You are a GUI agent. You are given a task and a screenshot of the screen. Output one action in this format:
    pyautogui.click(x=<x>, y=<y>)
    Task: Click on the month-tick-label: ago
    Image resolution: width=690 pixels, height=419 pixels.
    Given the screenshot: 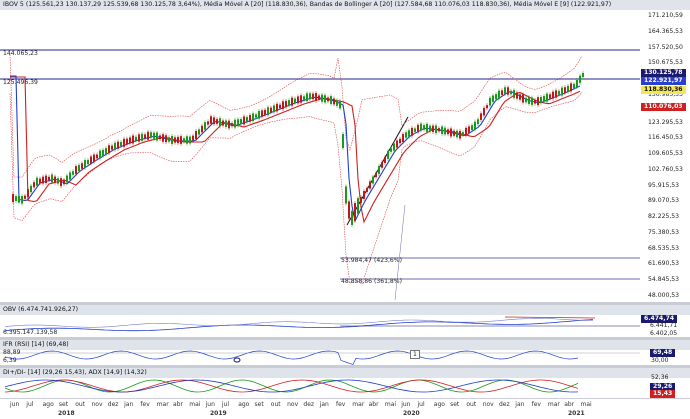 What is the action you would take?
    pyautogui.click(x=48, y=404)
    